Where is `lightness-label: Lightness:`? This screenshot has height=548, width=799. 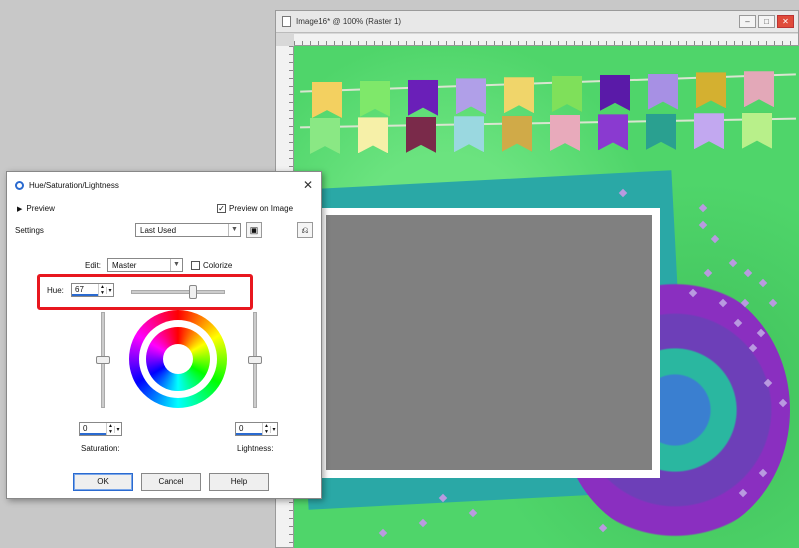 lightness-label: Lightness: is located at coordinates (255, 448).